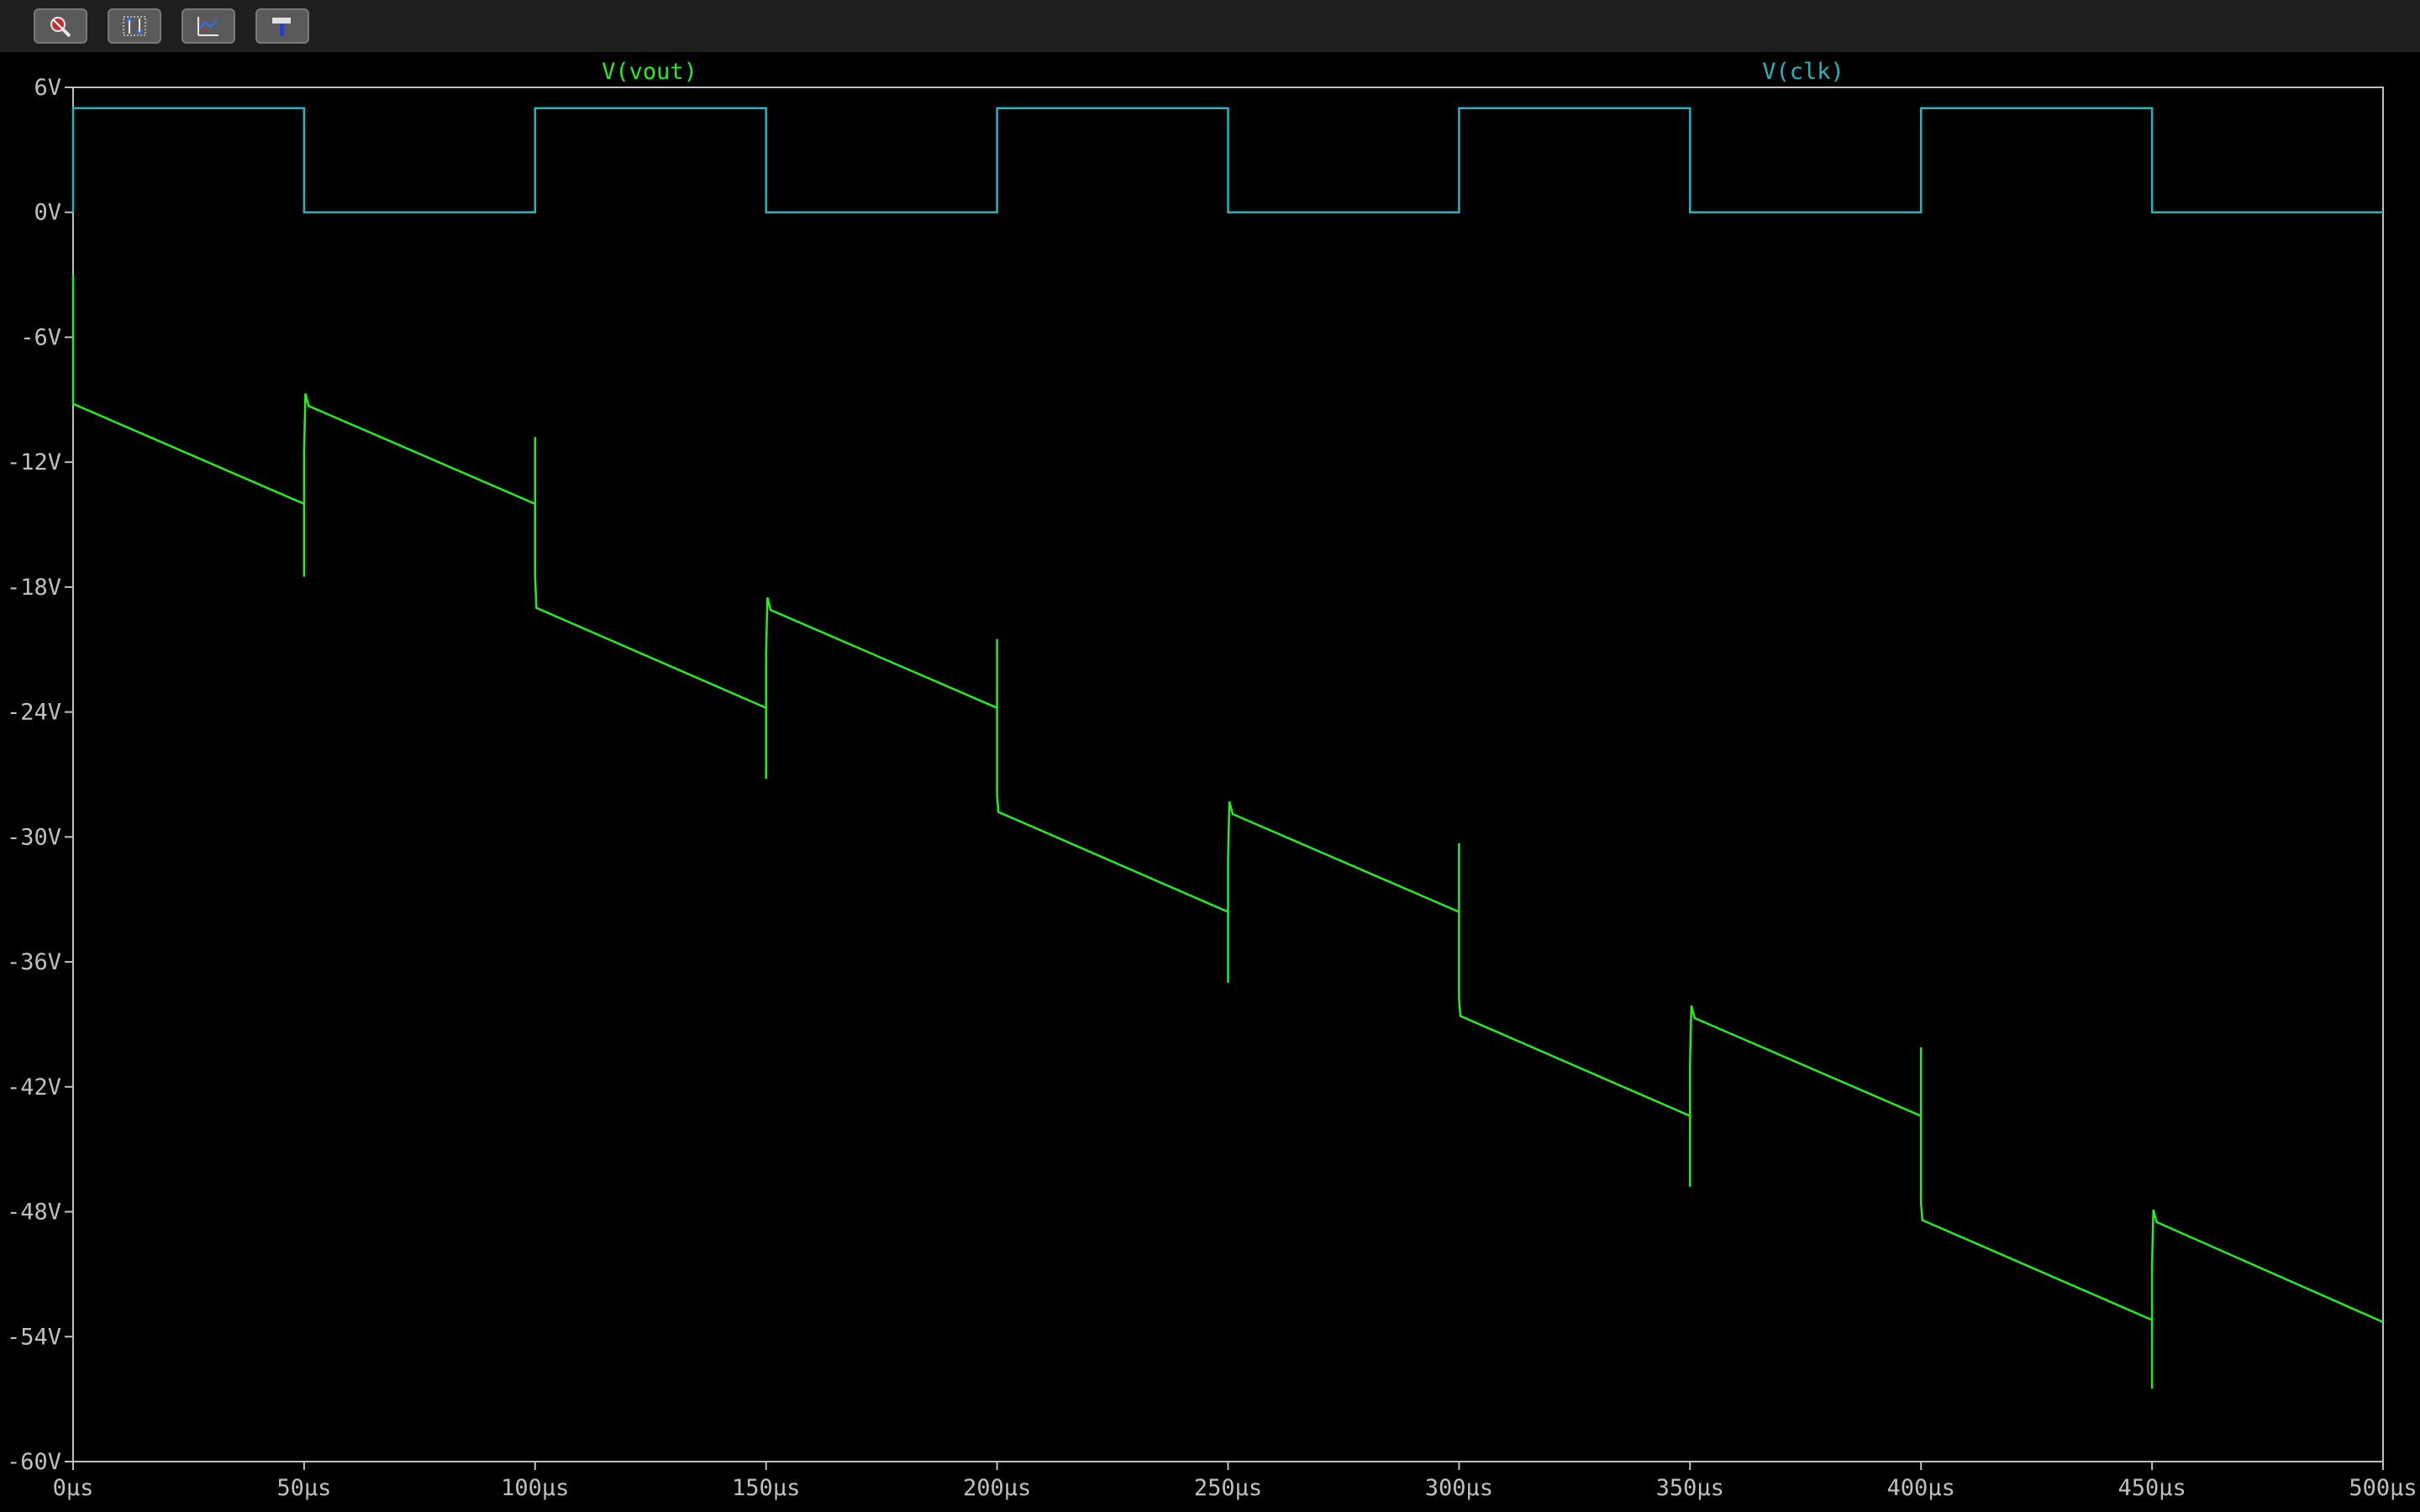 The width and height of the screenshot is (2420, 1512). Describe the element at coordinates (1210, 26) in the screenshot. I see `toolbar` at that location.